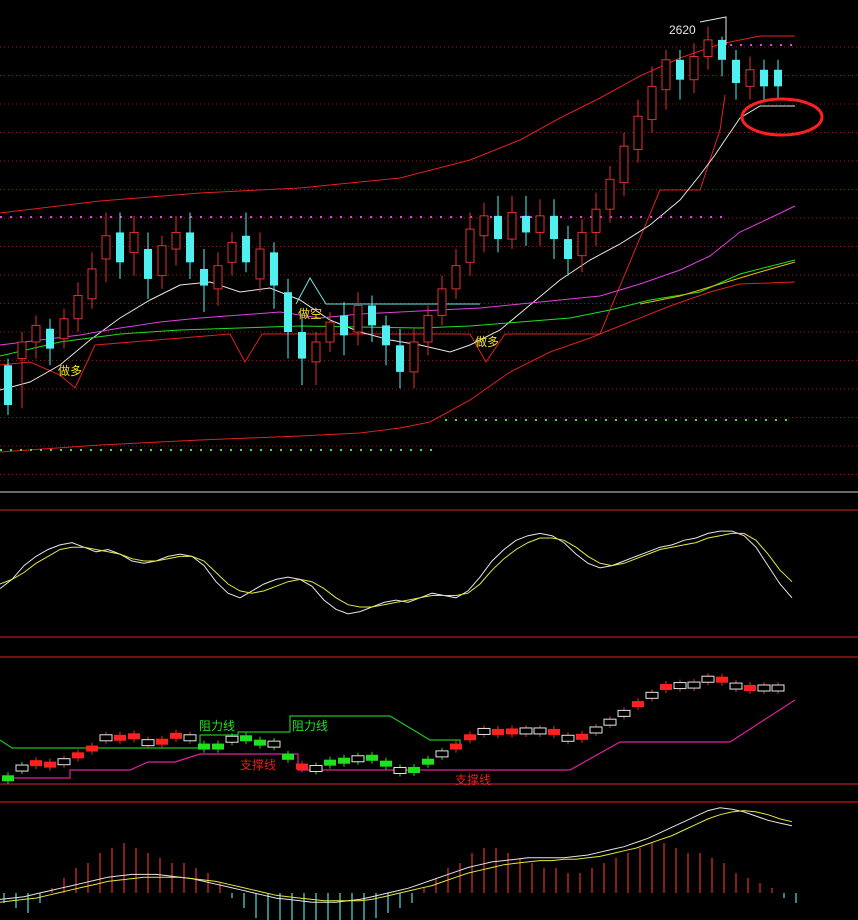 Image resolution: width=858 pixels, height=920 pixels. Describe the element at coordinates (258, 764) in the screenshot. I see `support-label-1: 支撑线` at that location.